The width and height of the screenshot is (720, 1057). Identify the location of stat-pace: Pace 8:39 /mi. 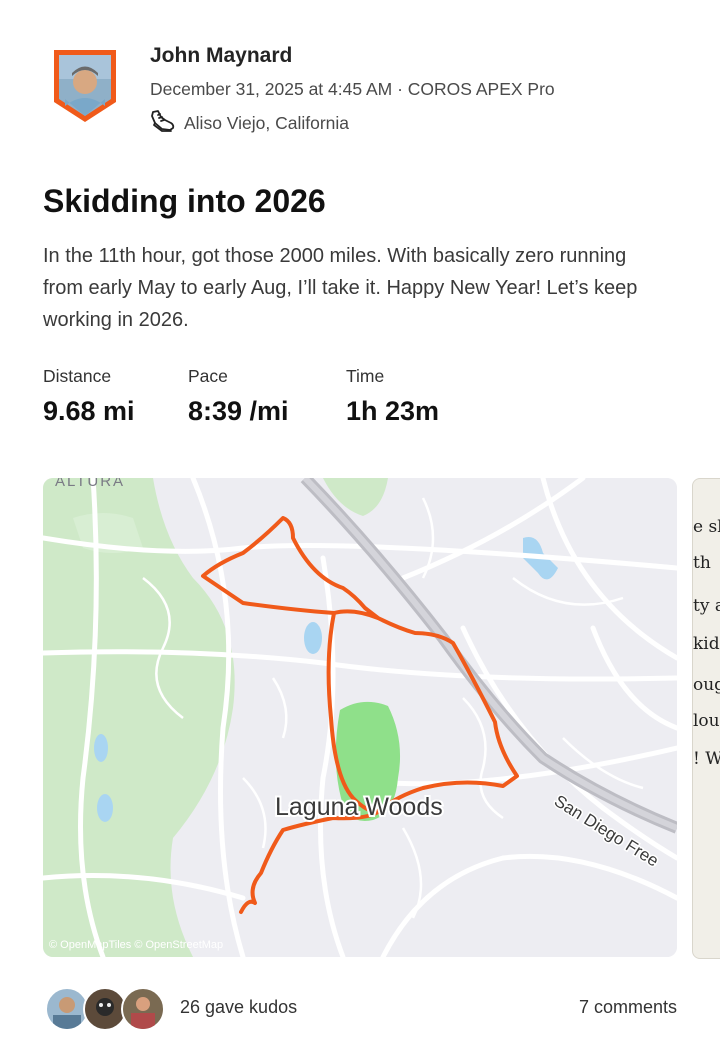
(258, 396).